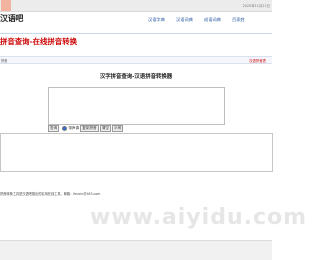 This screenshot has width=320, height=260. Describe the element at coordinates (199, 217) in the screenshot. I see `watermark: www.aiyidu.com` at that location.